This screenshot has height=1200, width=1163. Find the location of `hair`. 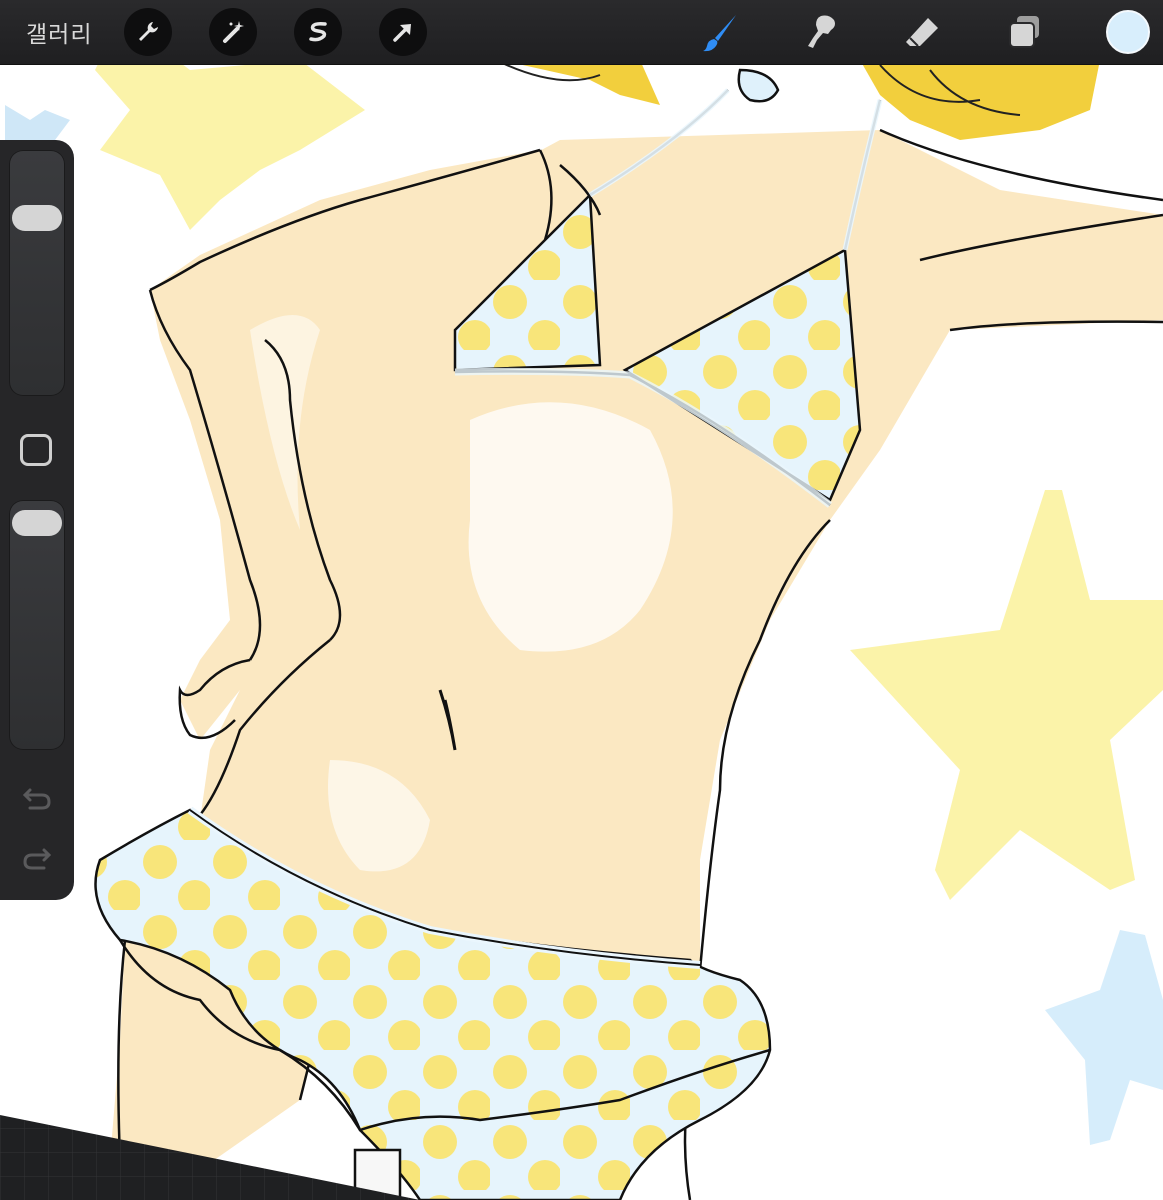

hair is located at coordinates (799, 100).